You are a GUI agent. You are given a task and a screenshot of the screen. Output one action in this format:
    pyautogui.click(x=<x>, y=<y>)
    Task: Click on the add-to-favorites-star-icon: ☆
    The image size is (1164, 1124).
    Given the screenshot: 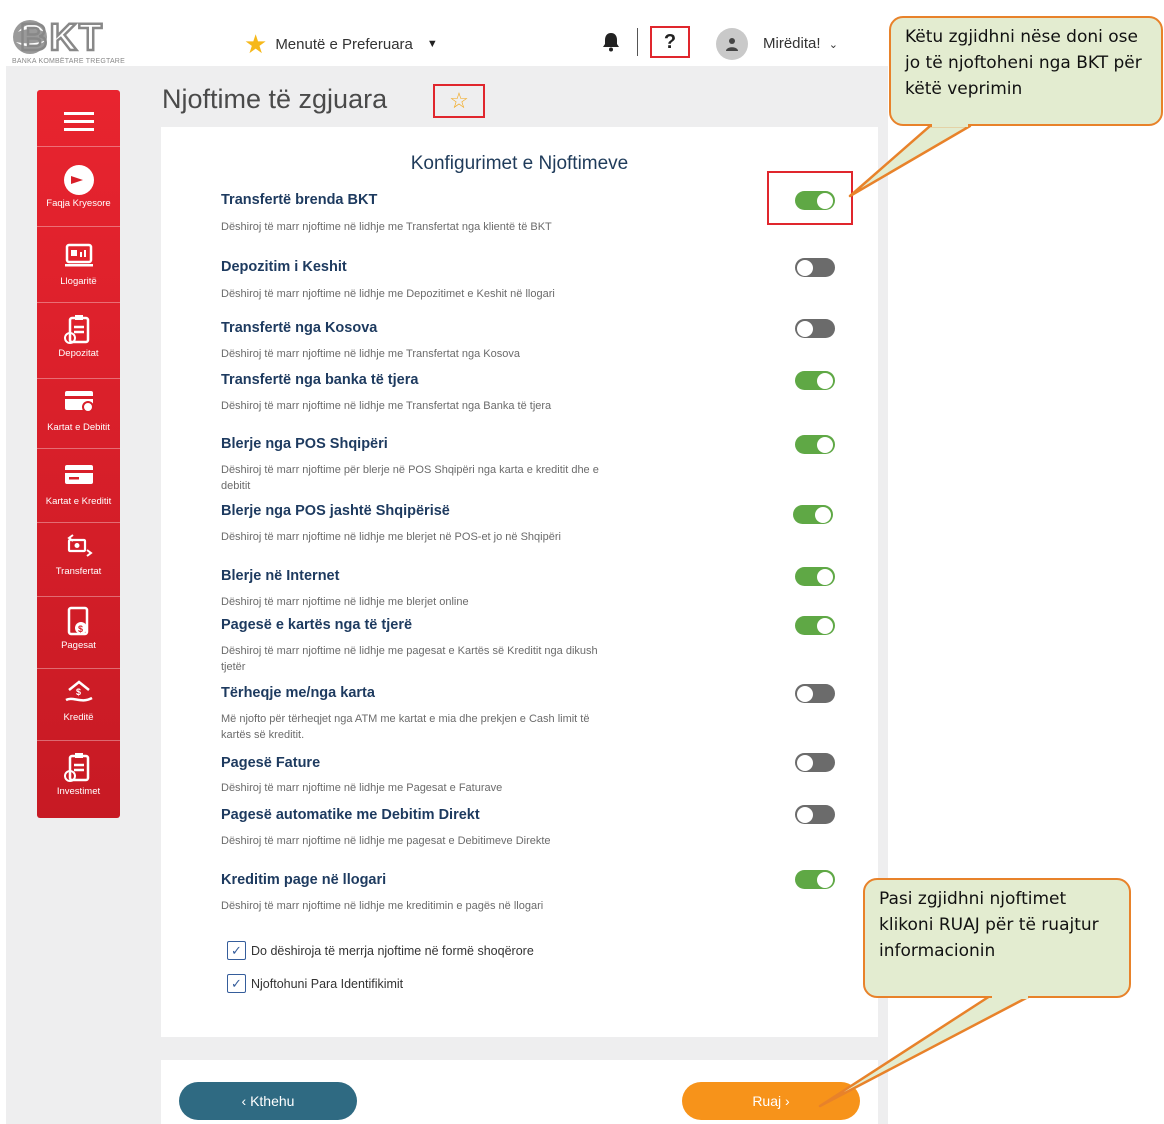 What is the action you would take?
    pyautogui.click(x=459, y=101)
    